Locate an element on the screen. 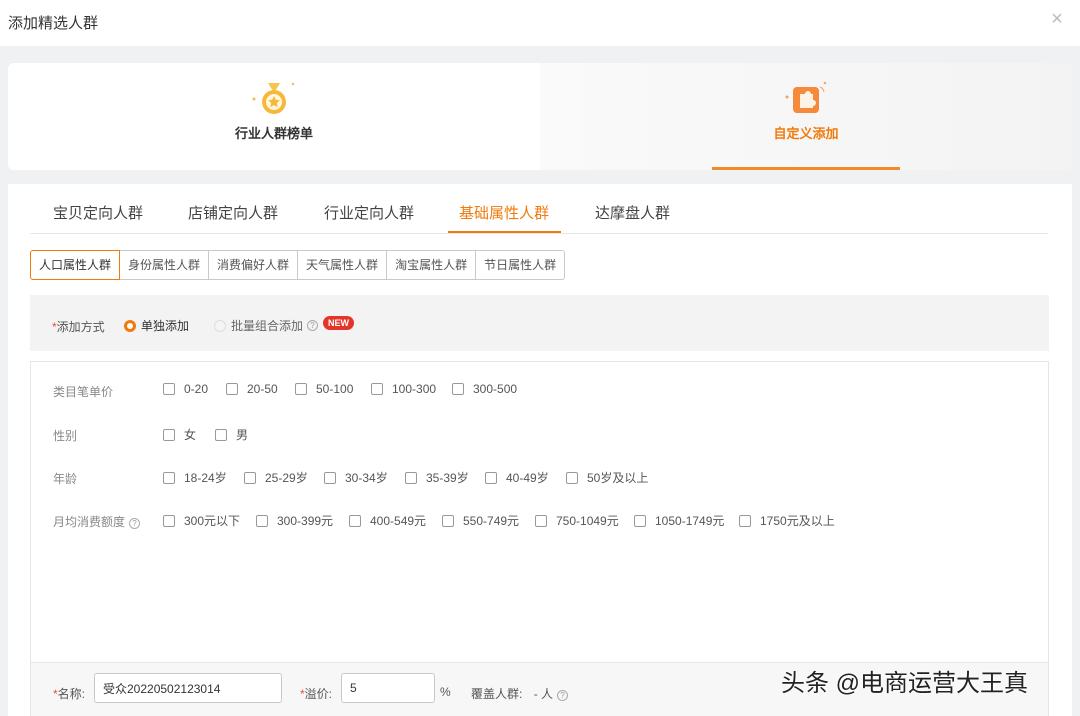 This screenshot has width=1080, height=716. checkbox-price-300-500: 300-500 is located at coordinates (484, 389).